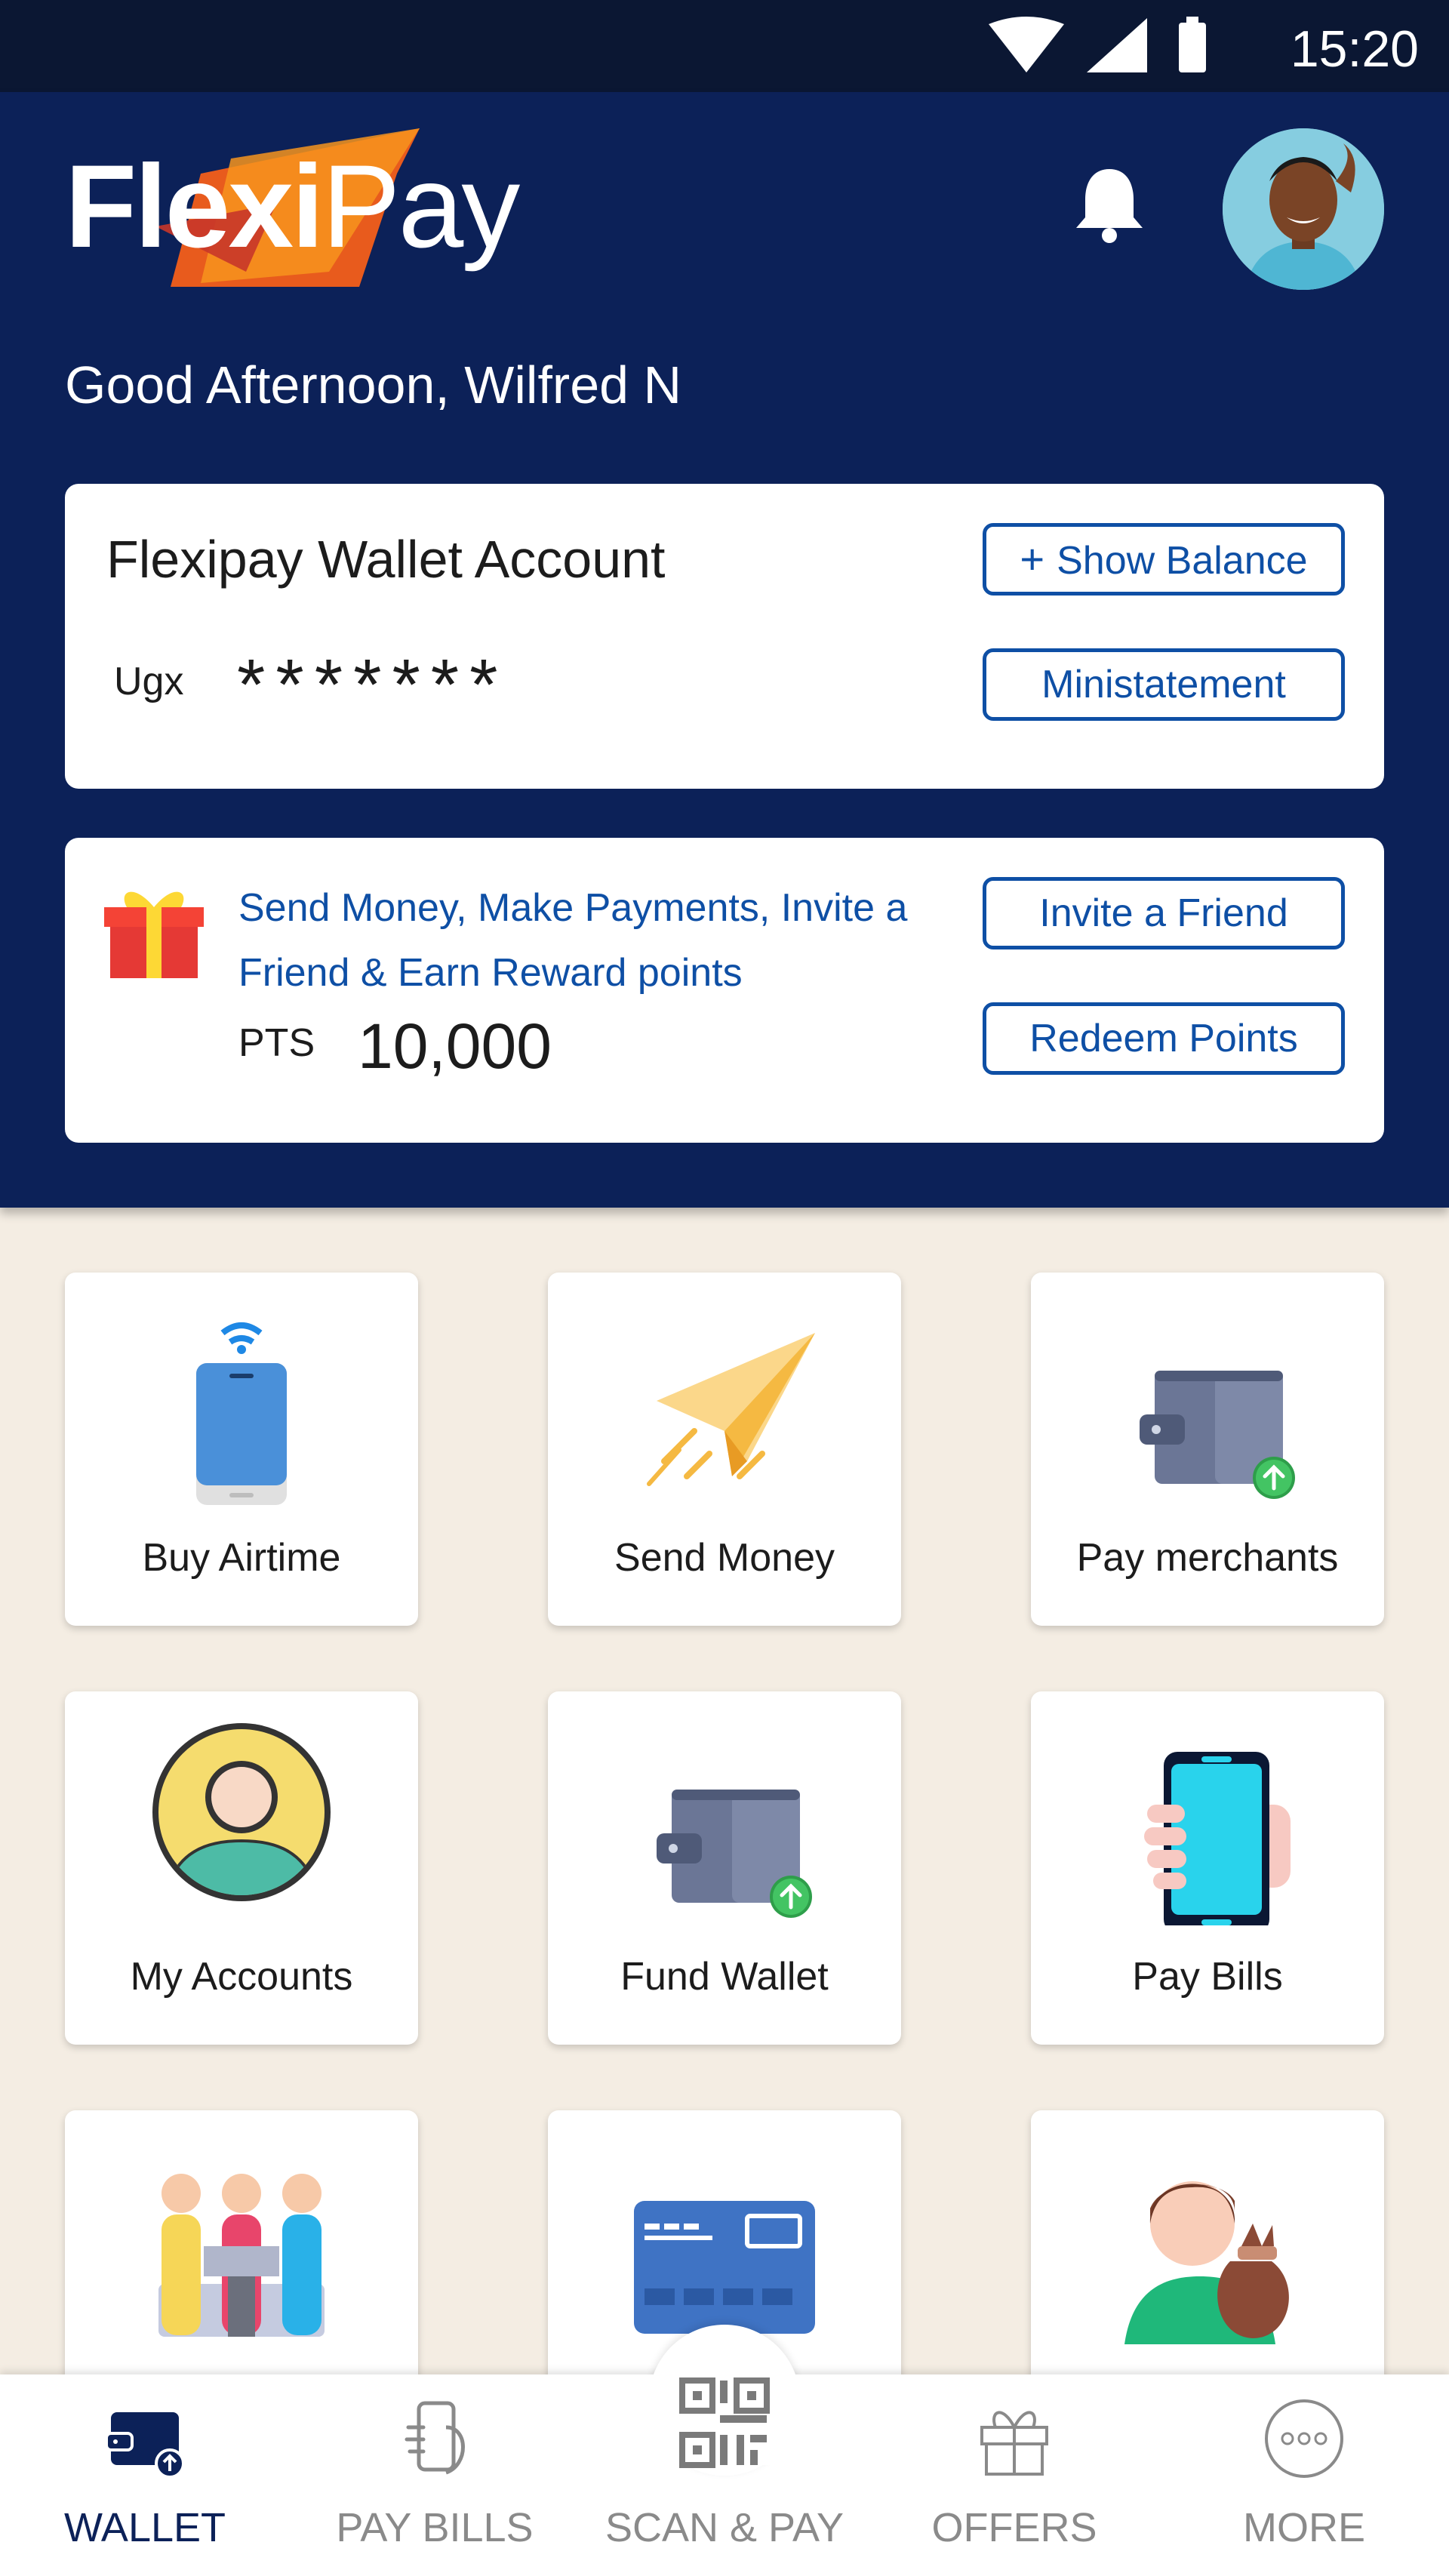  Describe the element at coordinates (386, 559) in the screenshot. I see `wallet-title: Flexipay Wallet Account` at that location.